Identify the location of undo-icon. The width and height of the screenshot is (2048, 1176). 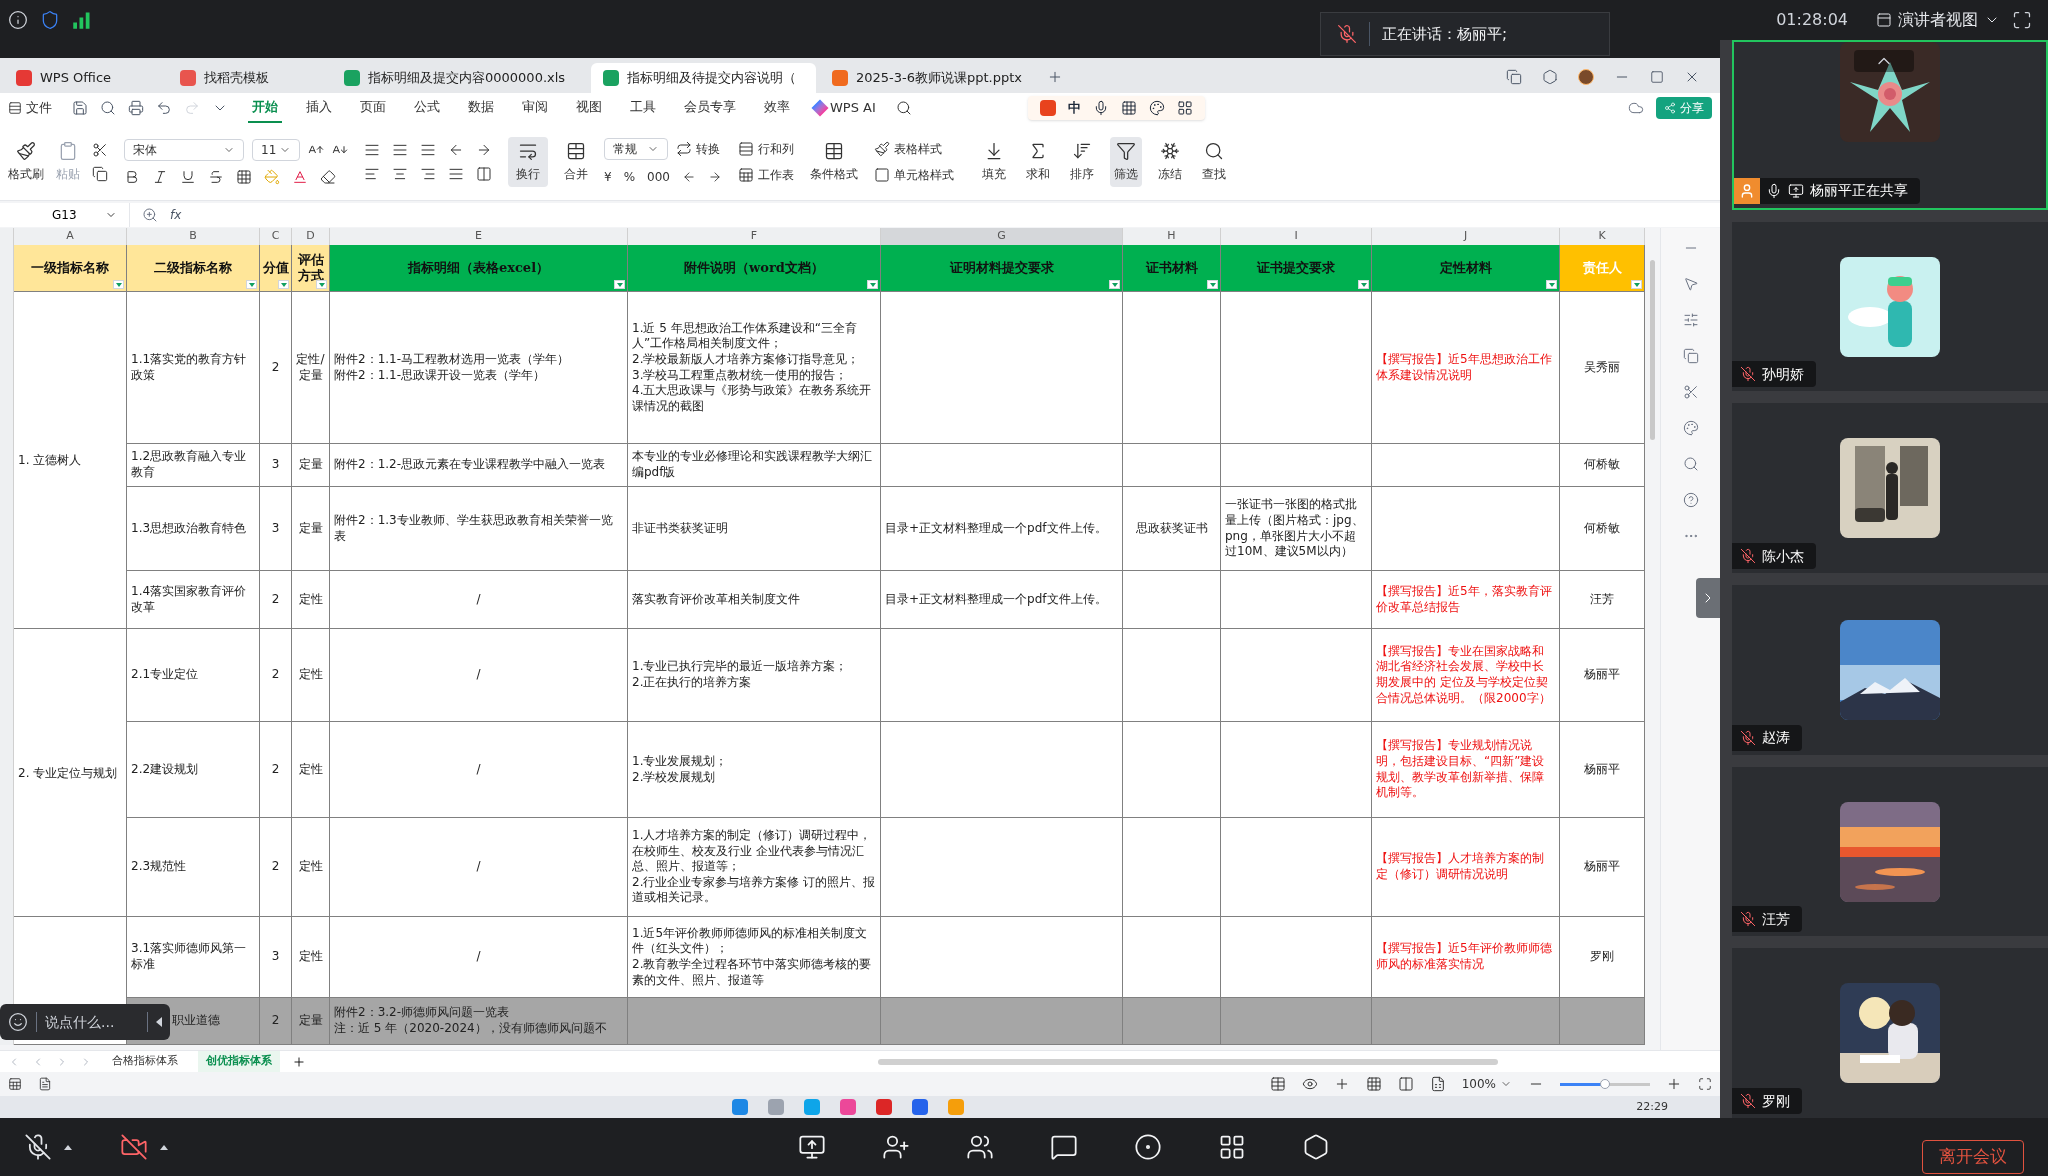
(164, 108).